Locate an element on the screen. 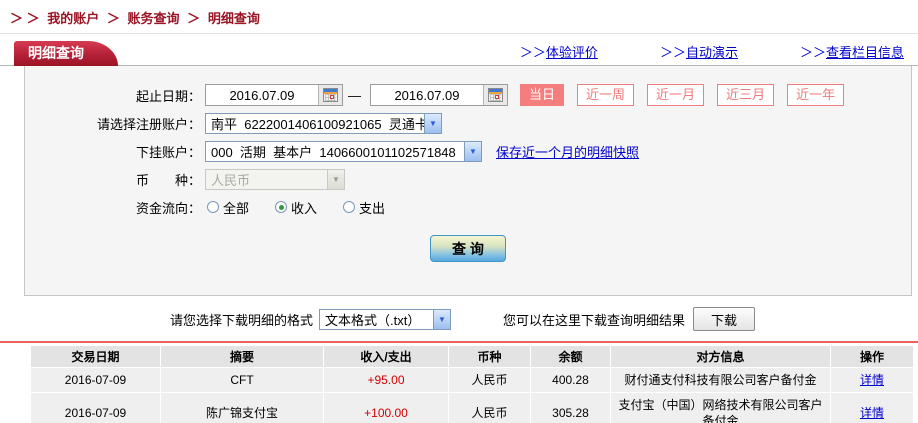  date-from-calendar-button is located at coordinates (330, 95).